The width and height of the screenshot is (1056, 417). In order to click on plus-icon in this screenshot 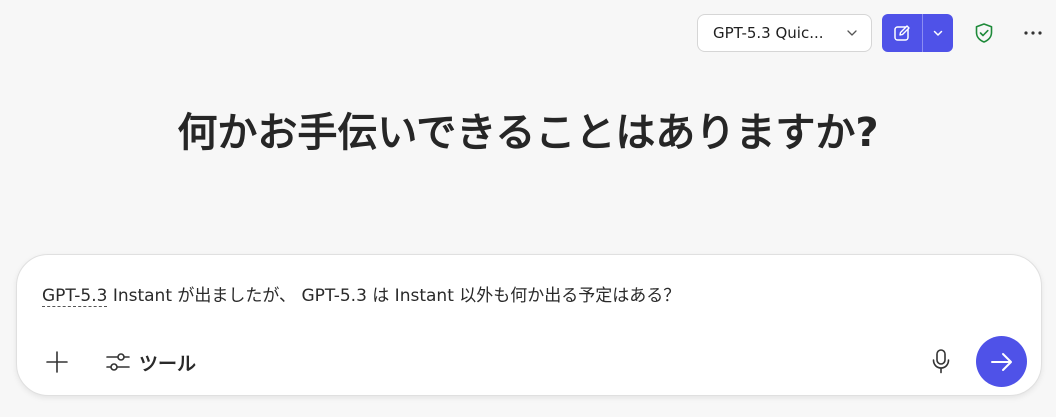, I will do `click(57, 362)`.